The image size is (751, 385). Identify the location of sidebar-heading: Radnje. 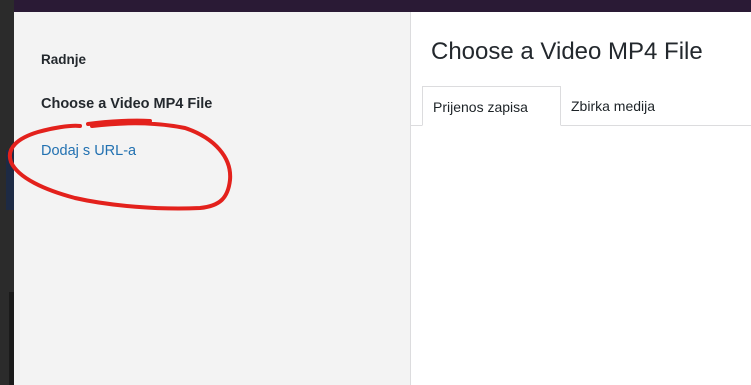
(64, 59).